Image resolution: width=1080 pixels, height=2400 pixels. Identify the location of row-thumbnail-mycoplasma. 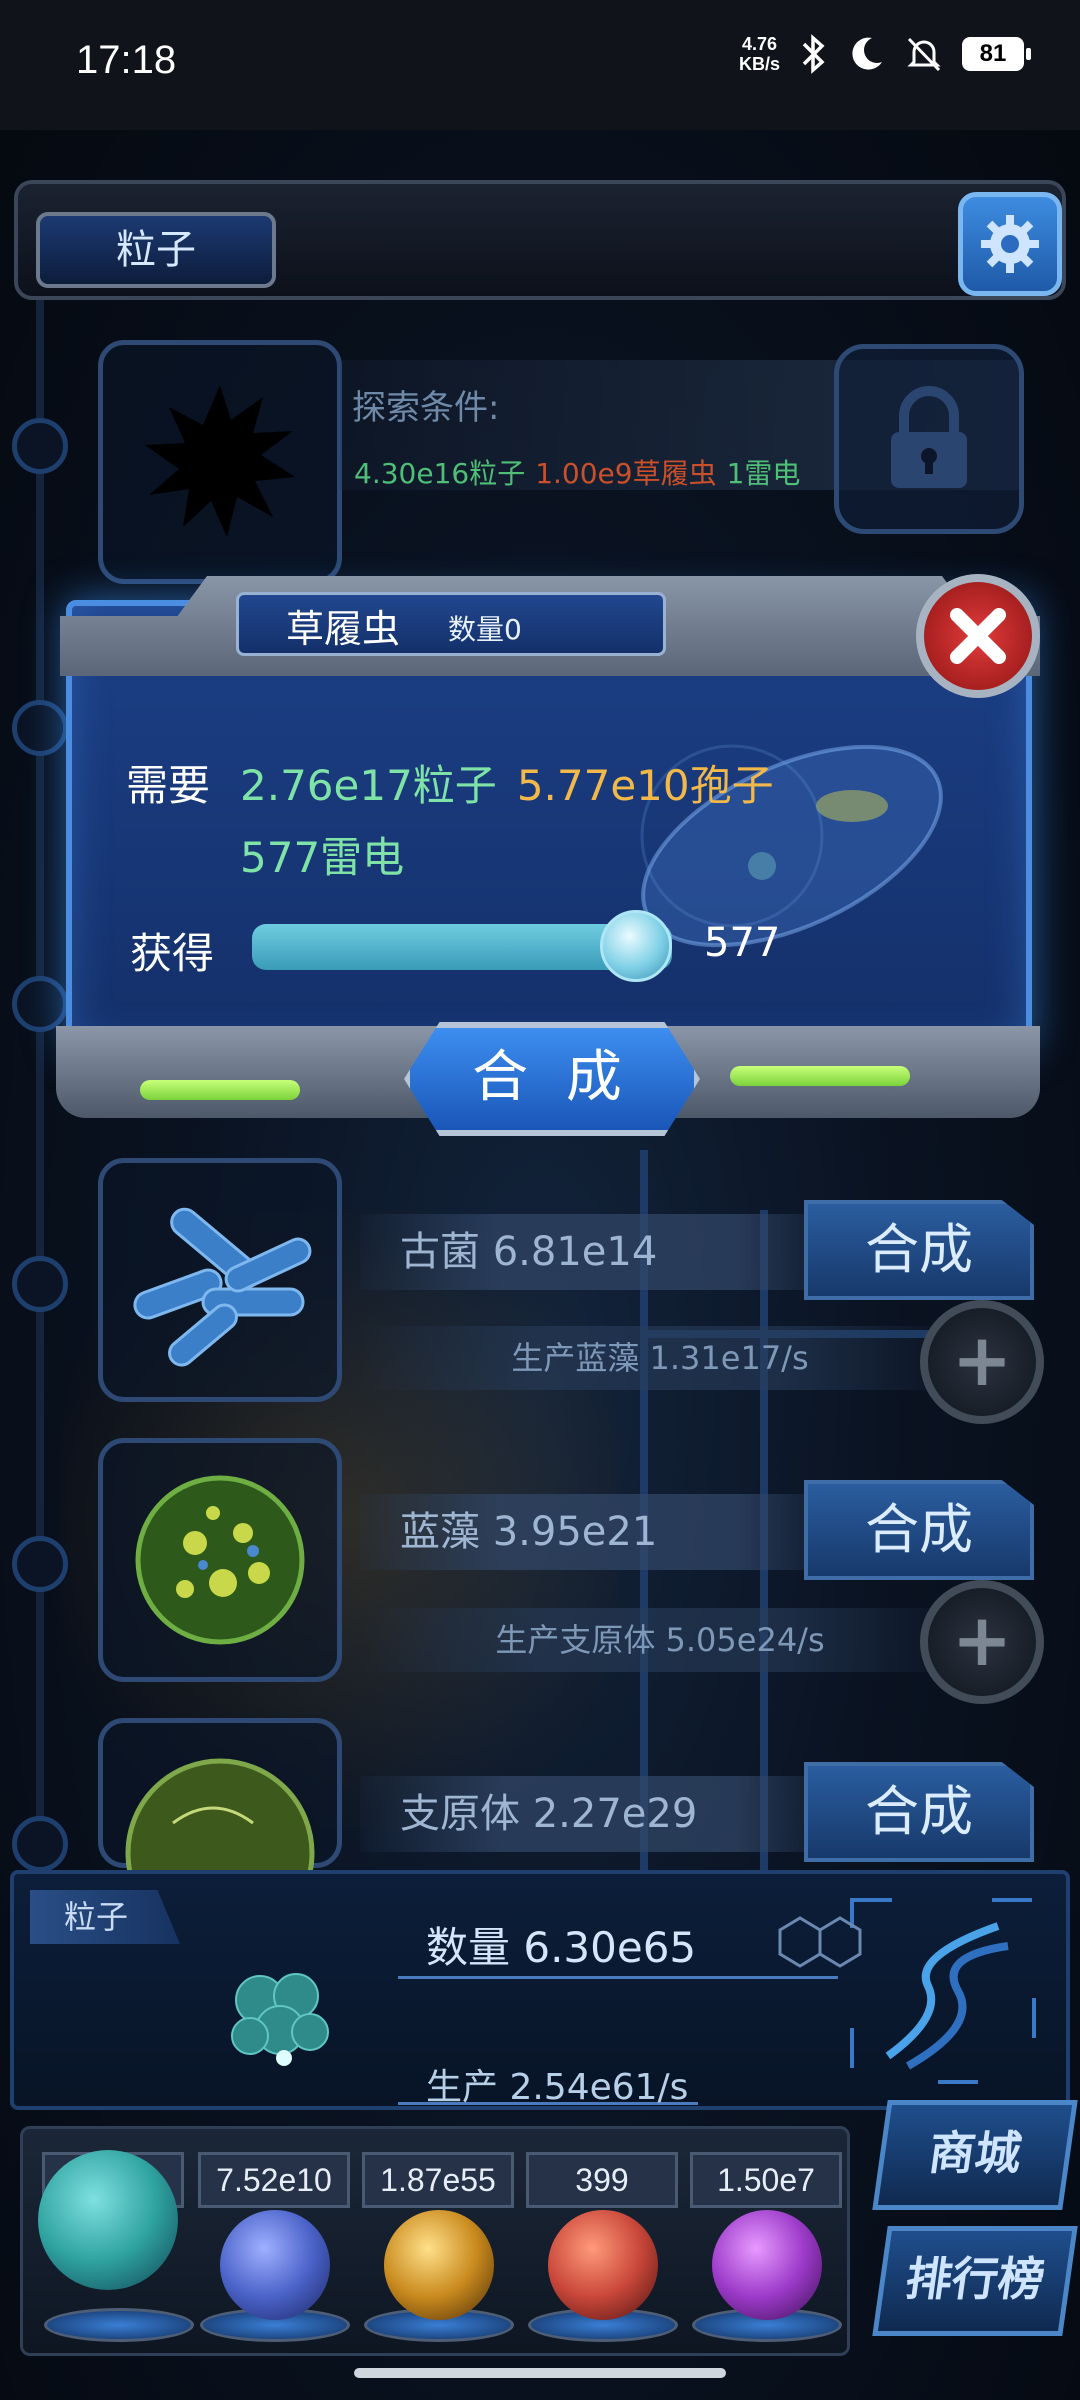
(220, 1833).